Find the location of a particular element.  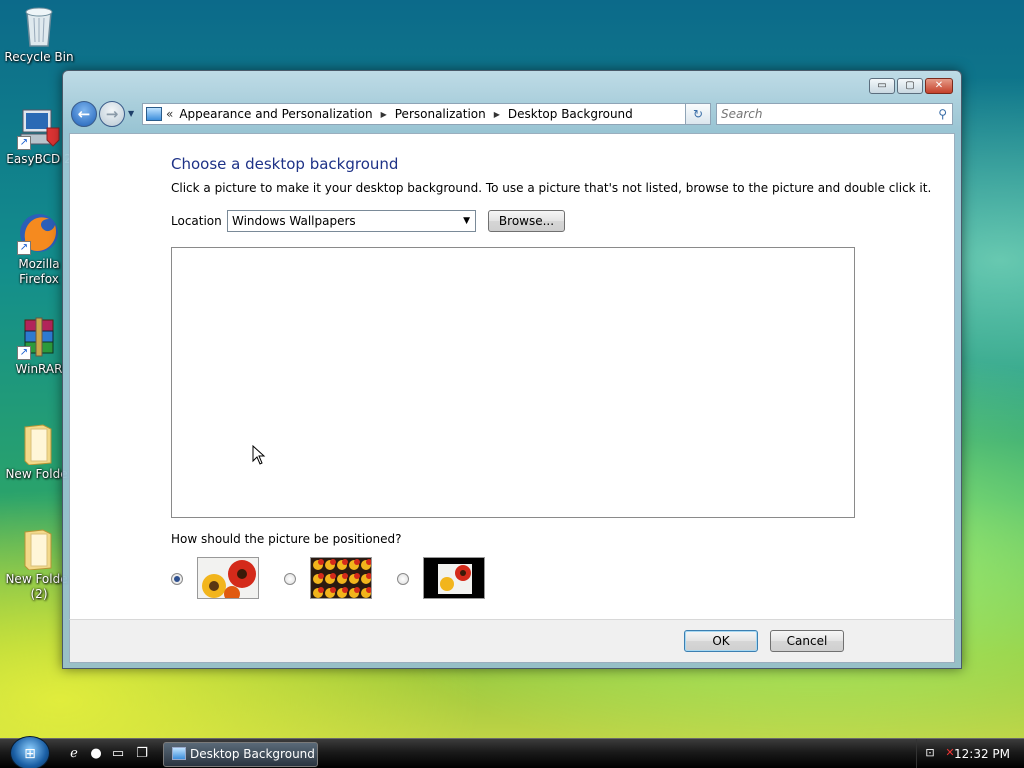

internet-explorer-icon: ℯ is located at coordinates (74, 754).